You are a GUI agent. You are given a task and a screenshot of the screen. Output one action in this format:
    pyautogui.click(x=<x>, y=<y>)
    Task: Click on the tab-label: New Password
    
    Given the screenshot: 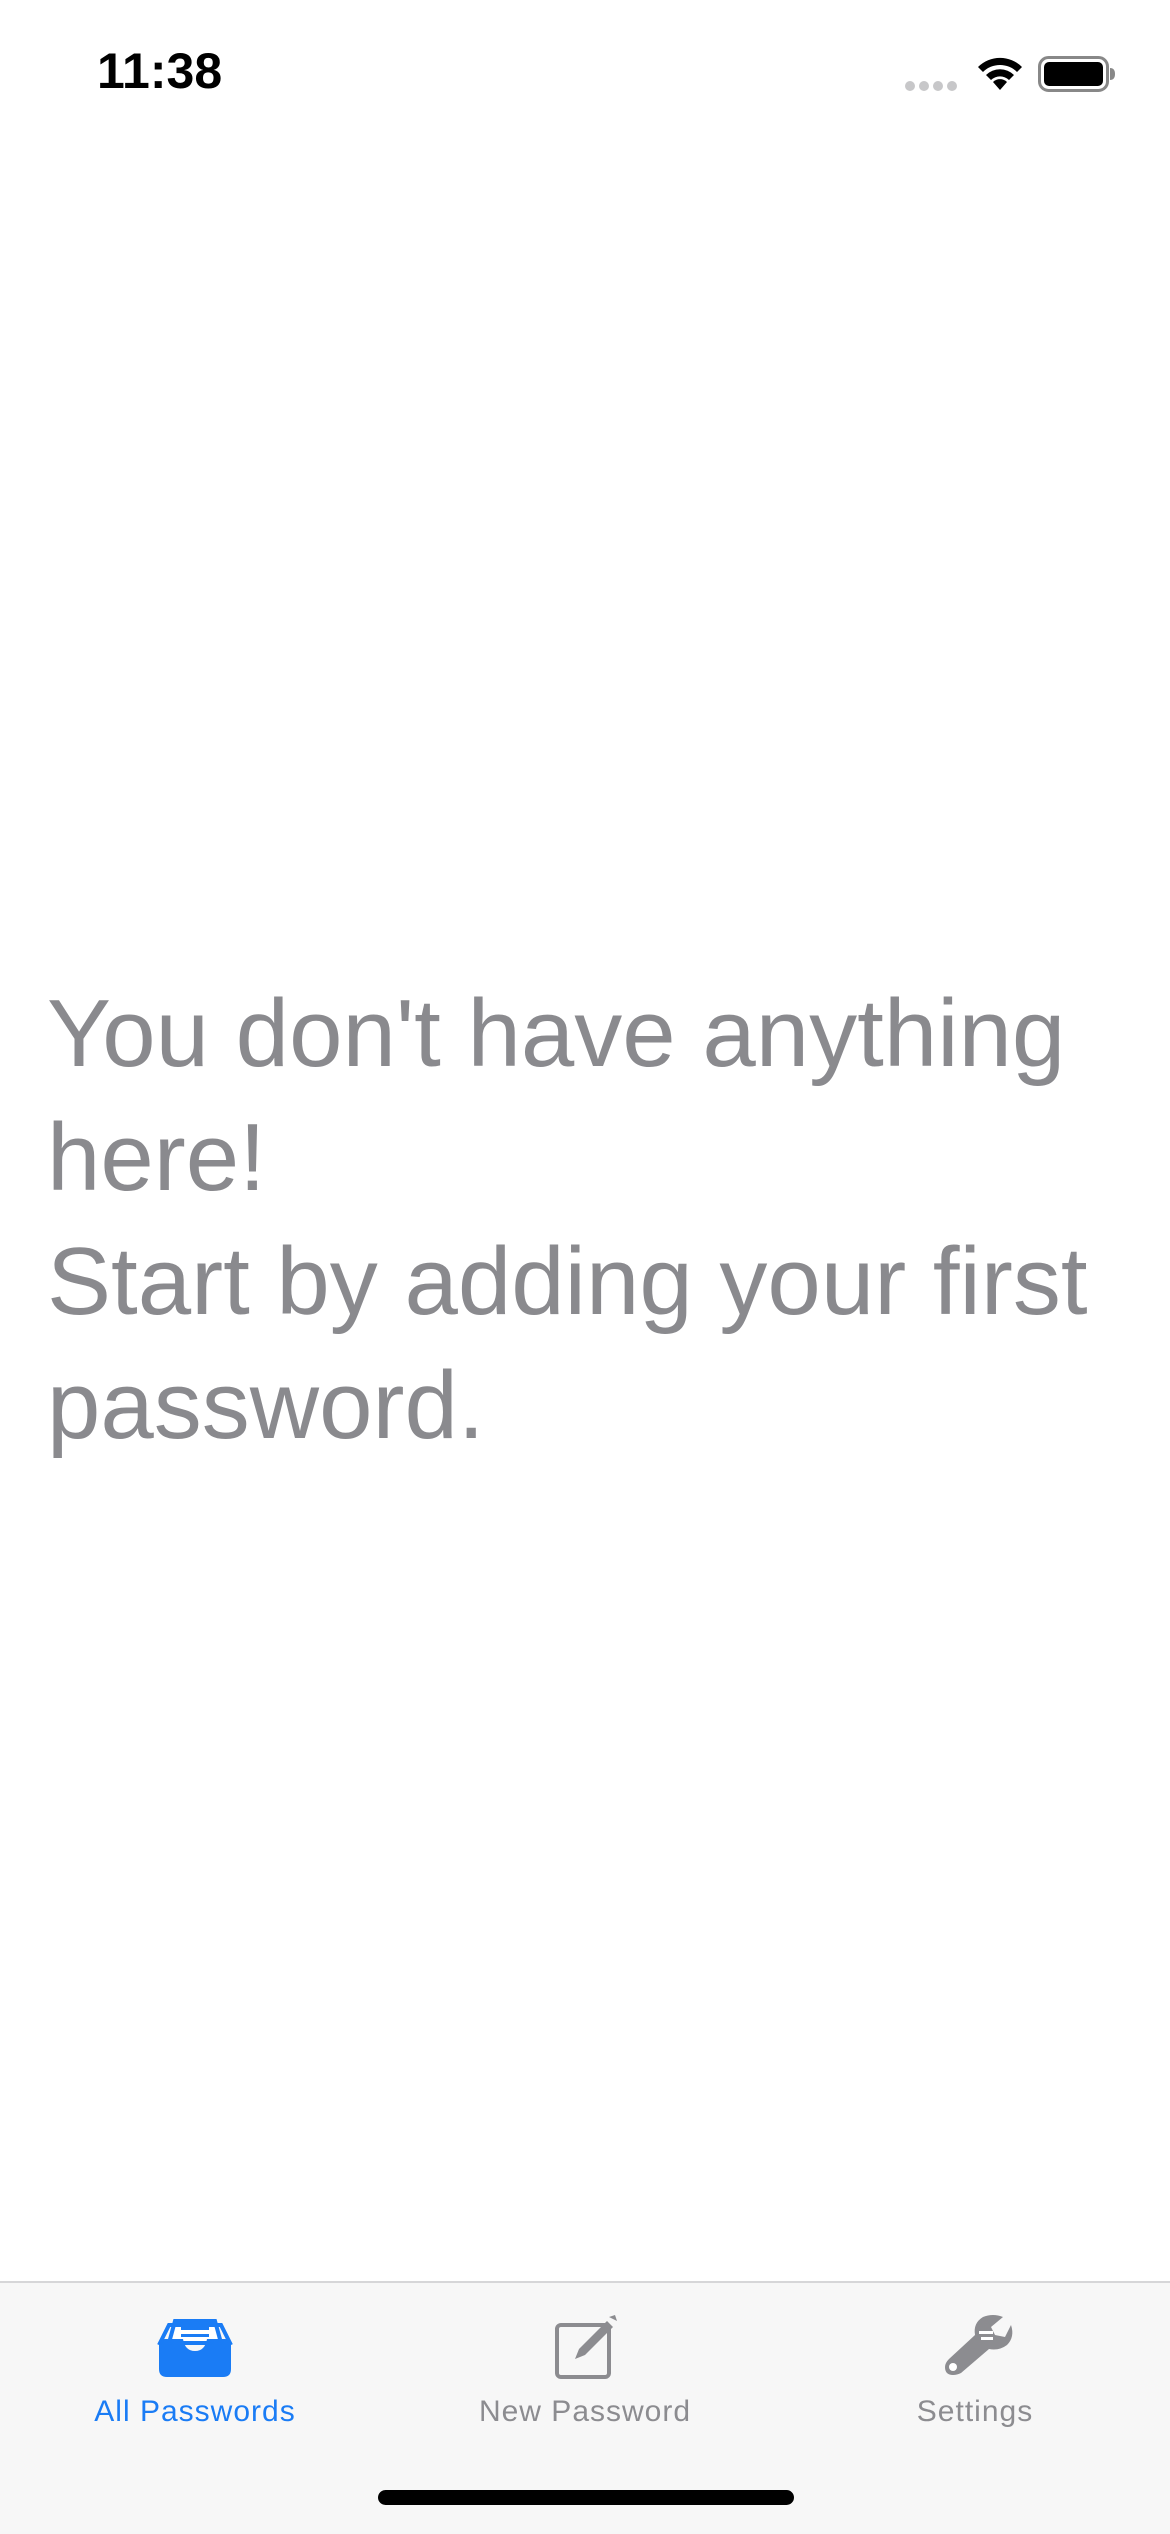 What is the action you would take?
    pyautogui.click(x=585, y=2411)
    